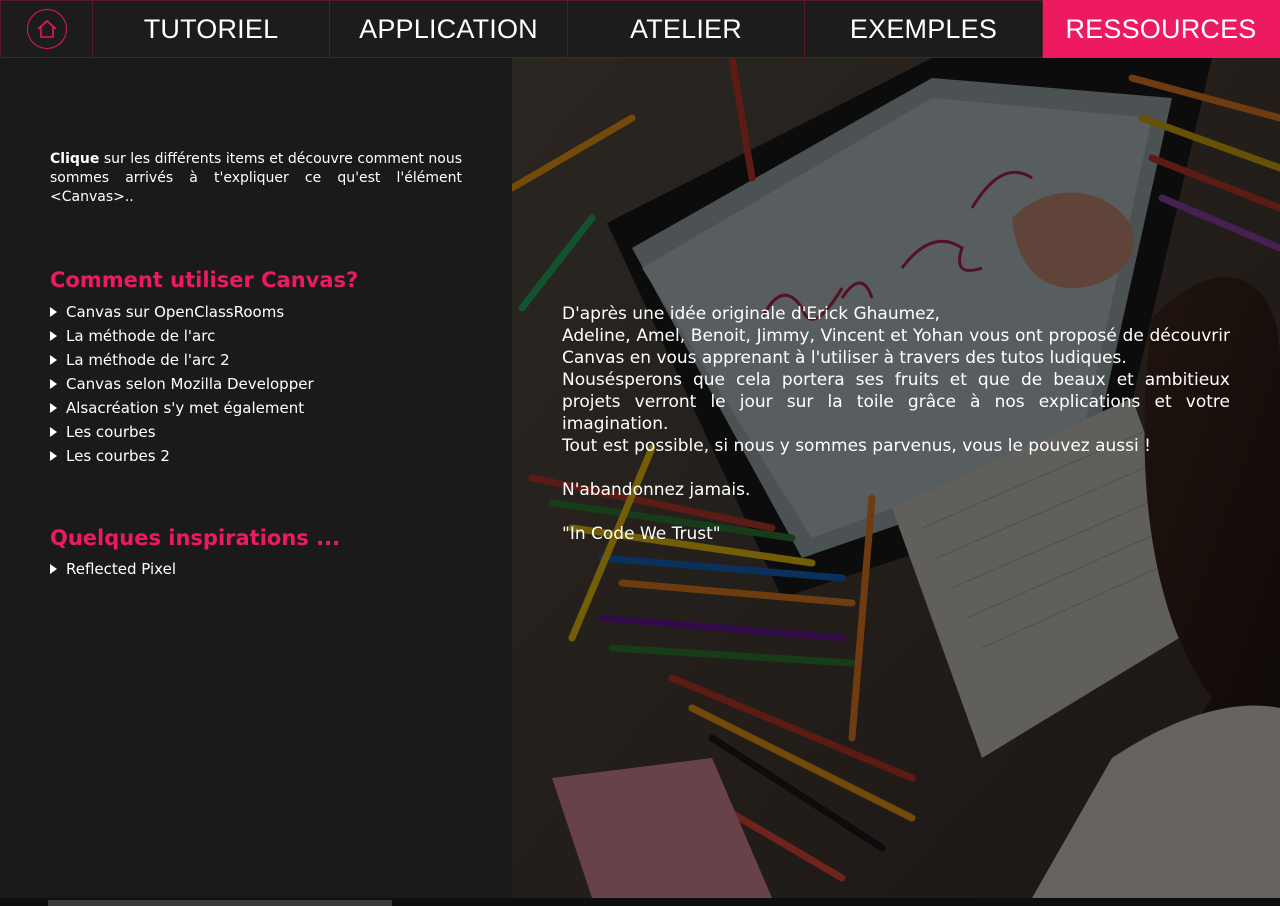 This screenshot has height=906, width=1280. I want to click on tab-tutoriel: TUTORIEL, so click(211, 29).